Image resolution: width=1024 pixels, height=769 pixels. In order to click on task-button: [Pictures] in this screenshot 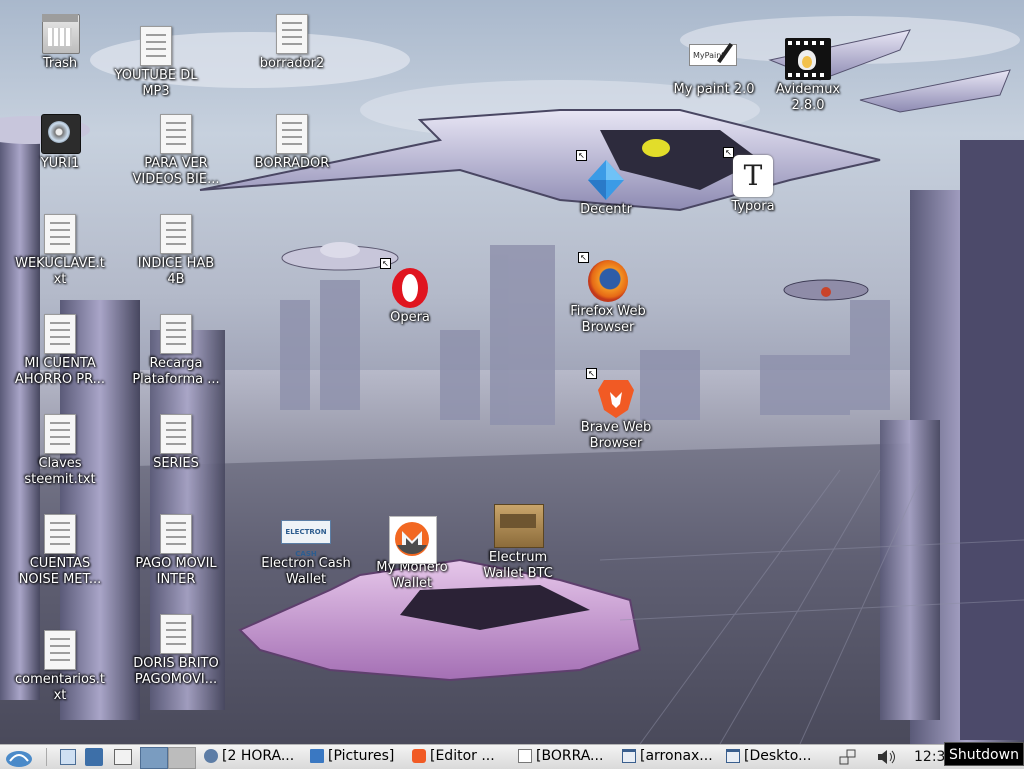, I will do `click(358, 756)`.